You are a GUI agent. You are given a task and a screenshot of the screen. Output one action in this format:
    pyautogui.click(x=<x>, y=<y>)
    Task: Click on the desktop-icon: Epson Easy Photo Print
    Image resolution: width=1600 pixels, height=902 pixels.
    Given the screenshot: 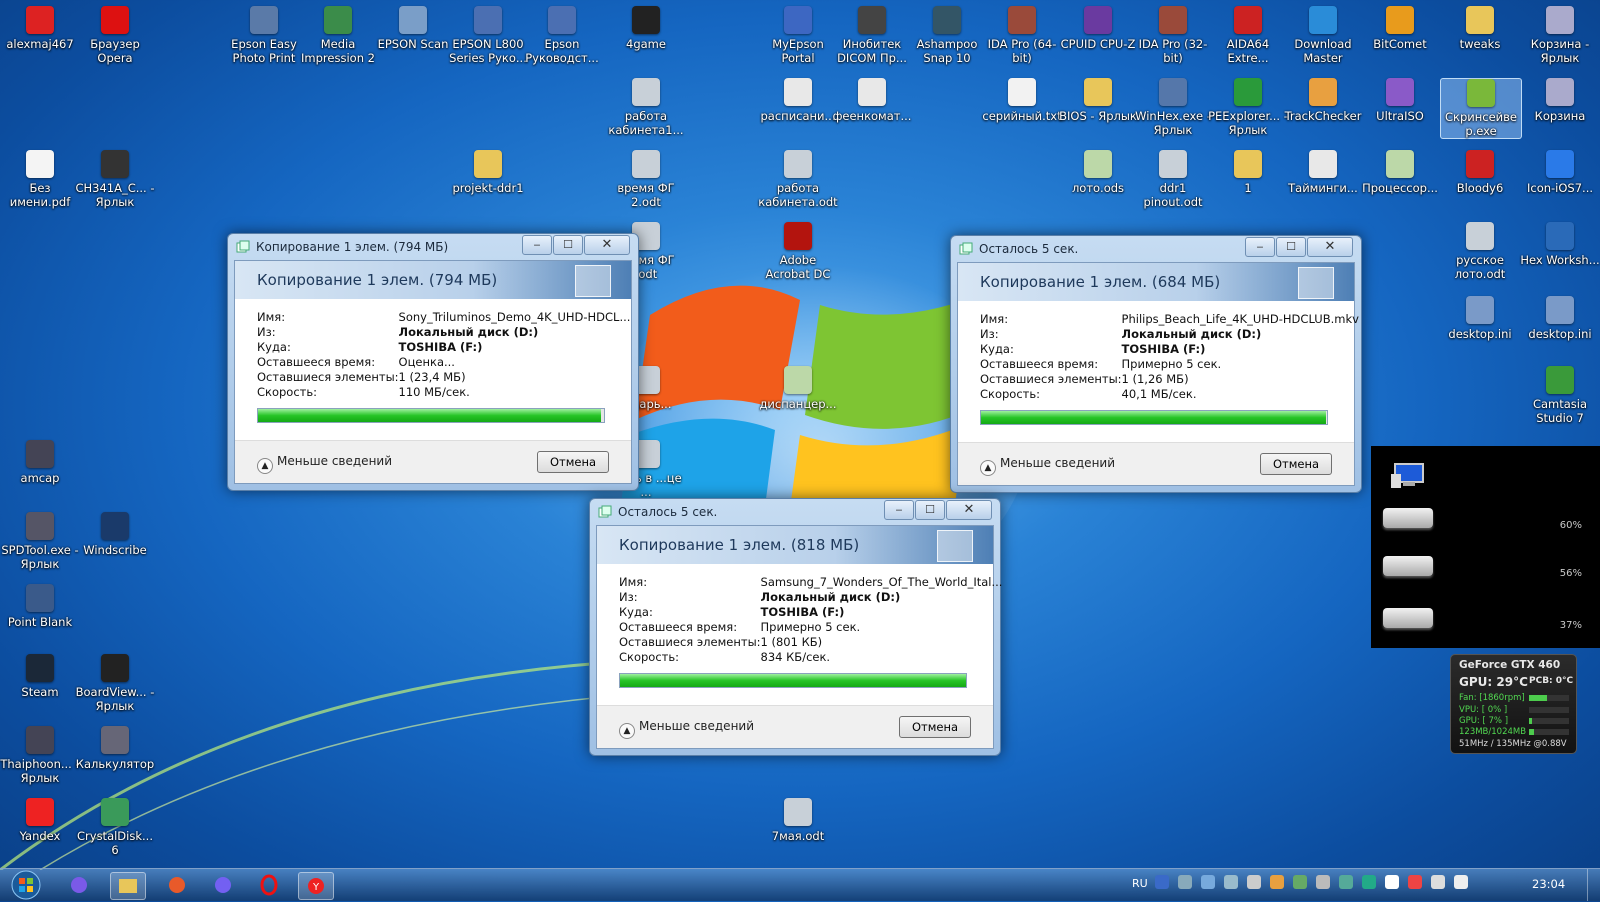 What is the action you would take?
    pyautogui.click(x=264, y=35)
    